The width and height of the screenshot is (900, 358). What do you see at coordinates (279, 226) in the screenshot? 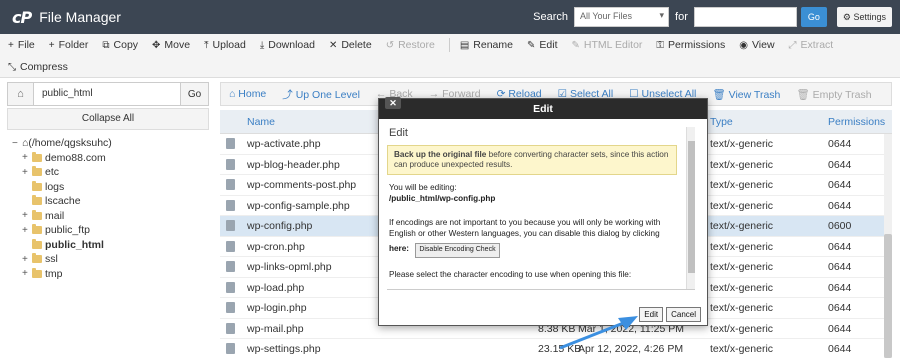
I see `cell-name: wp-config.php` at bounding box center [279, 226].